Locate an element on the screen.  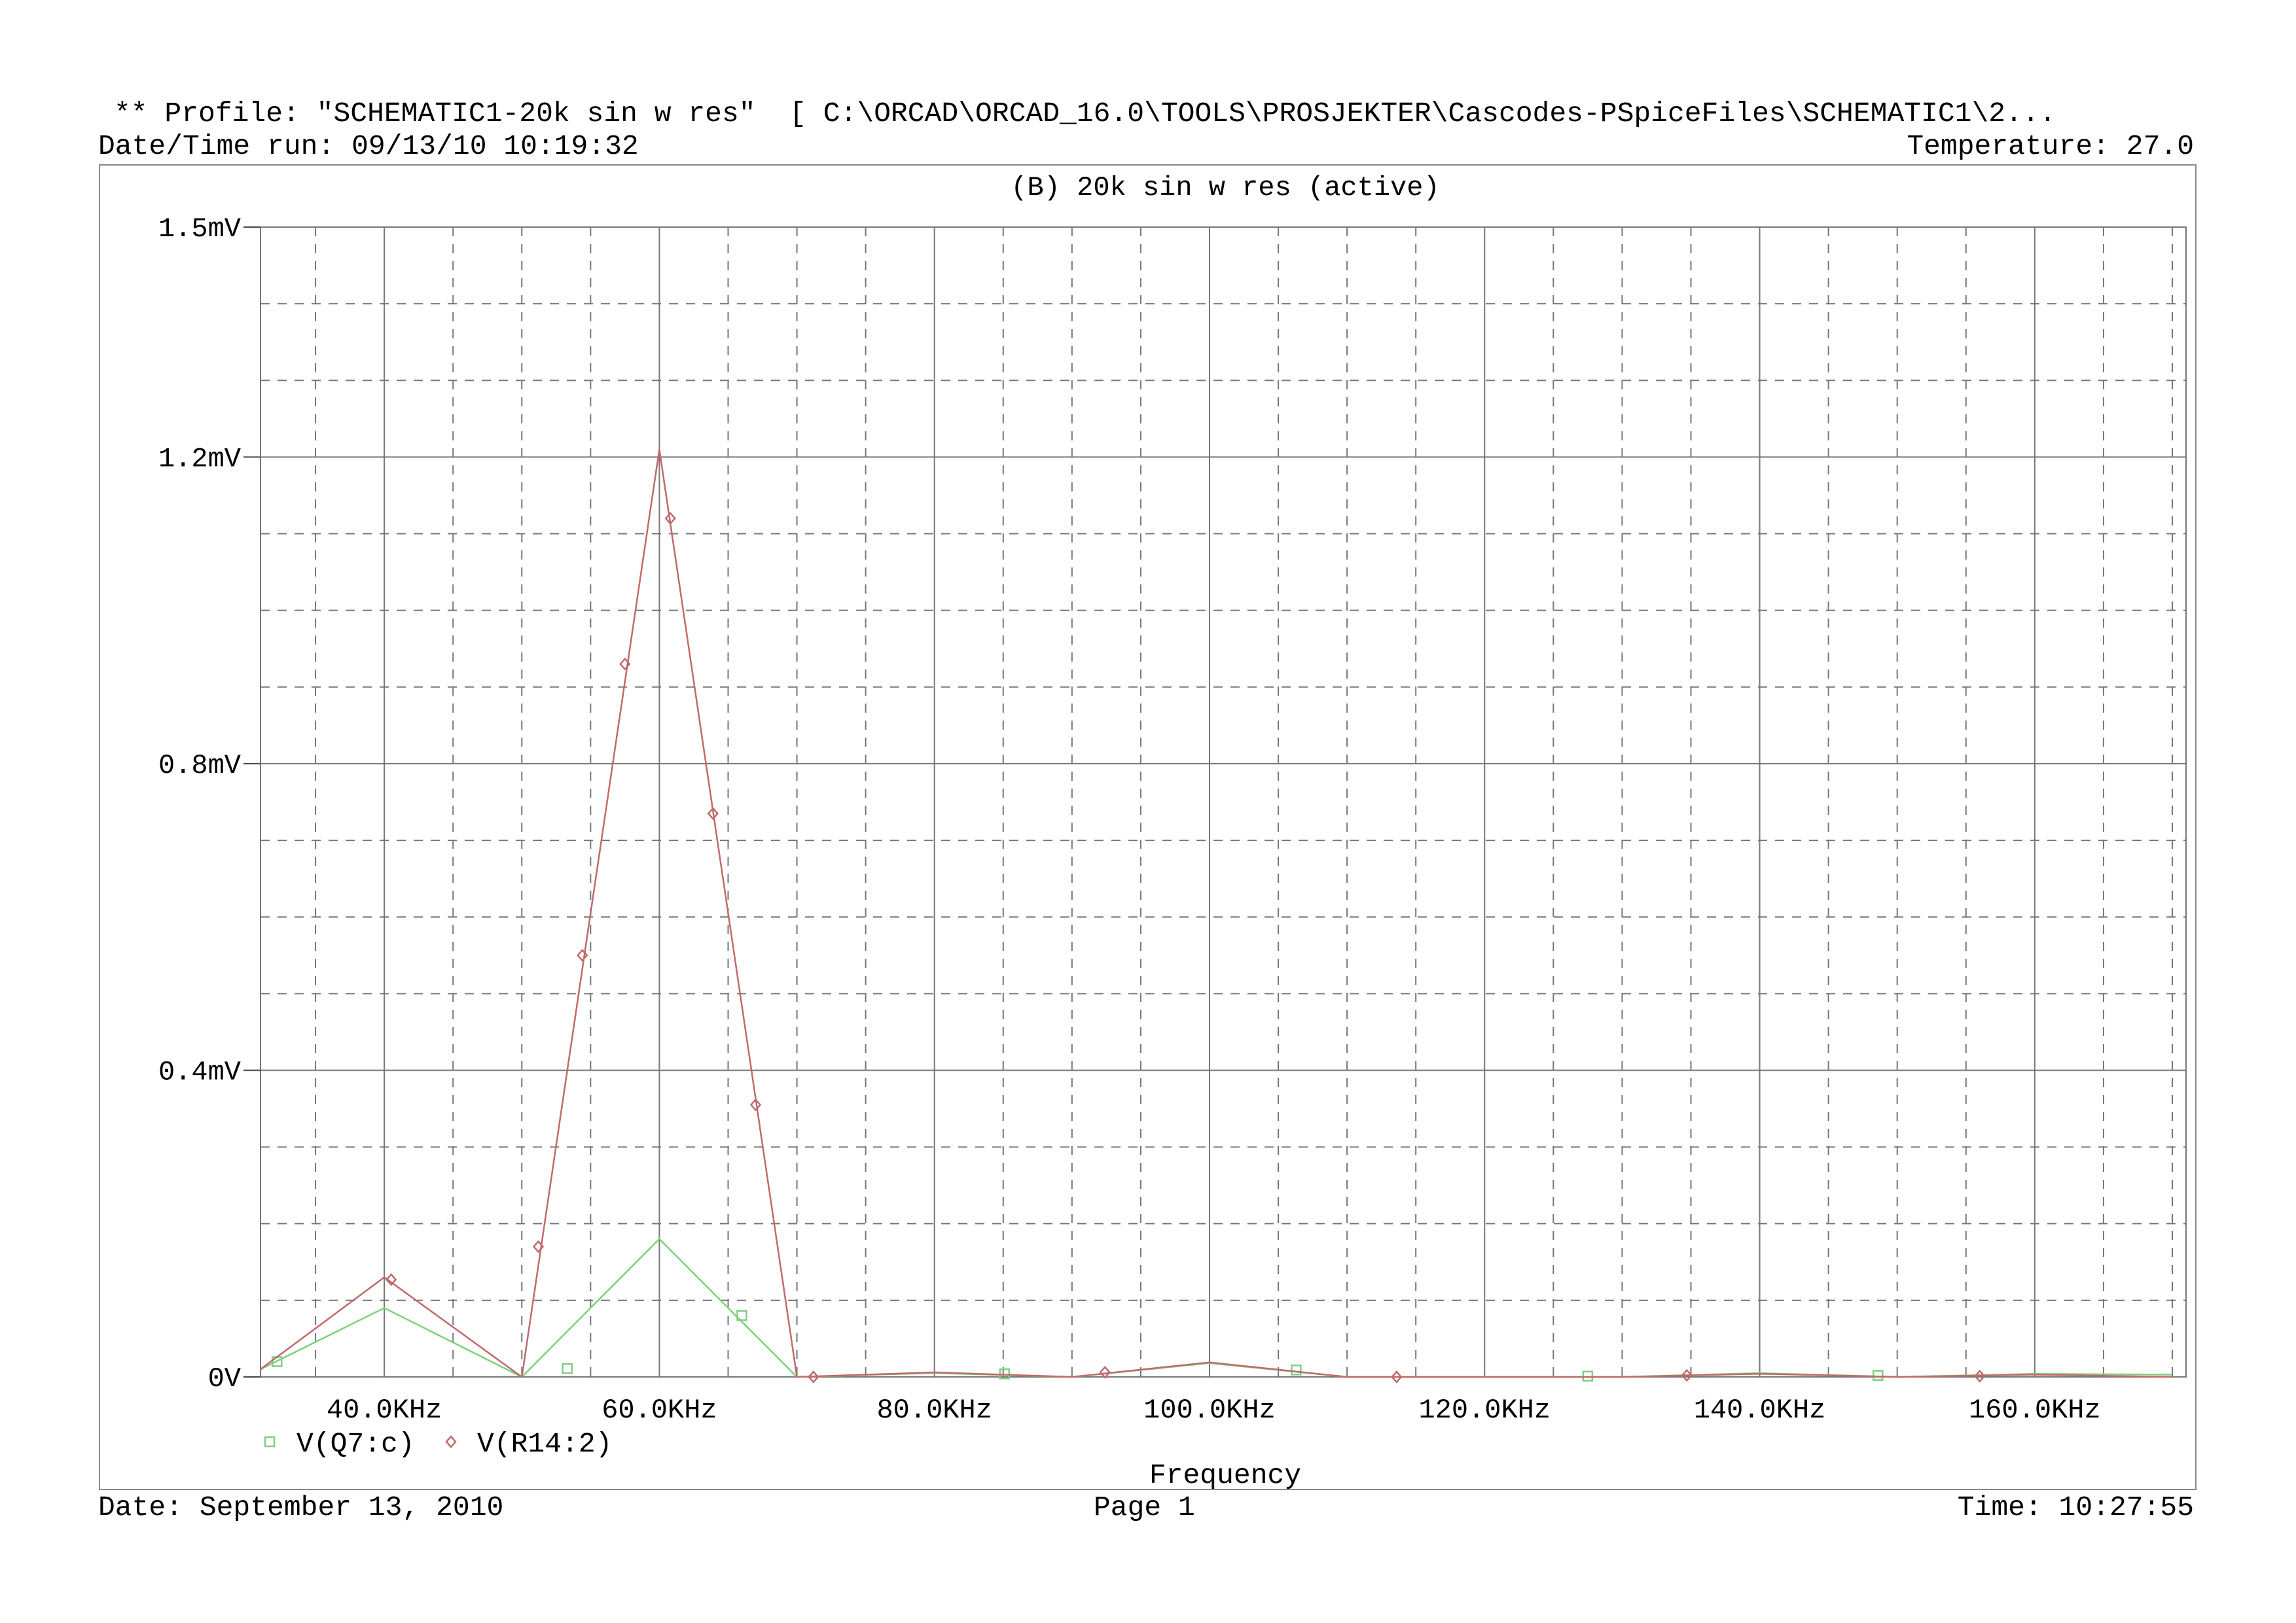
x-tick-label: 60.0KHz is located at coordinates (659, 1411).